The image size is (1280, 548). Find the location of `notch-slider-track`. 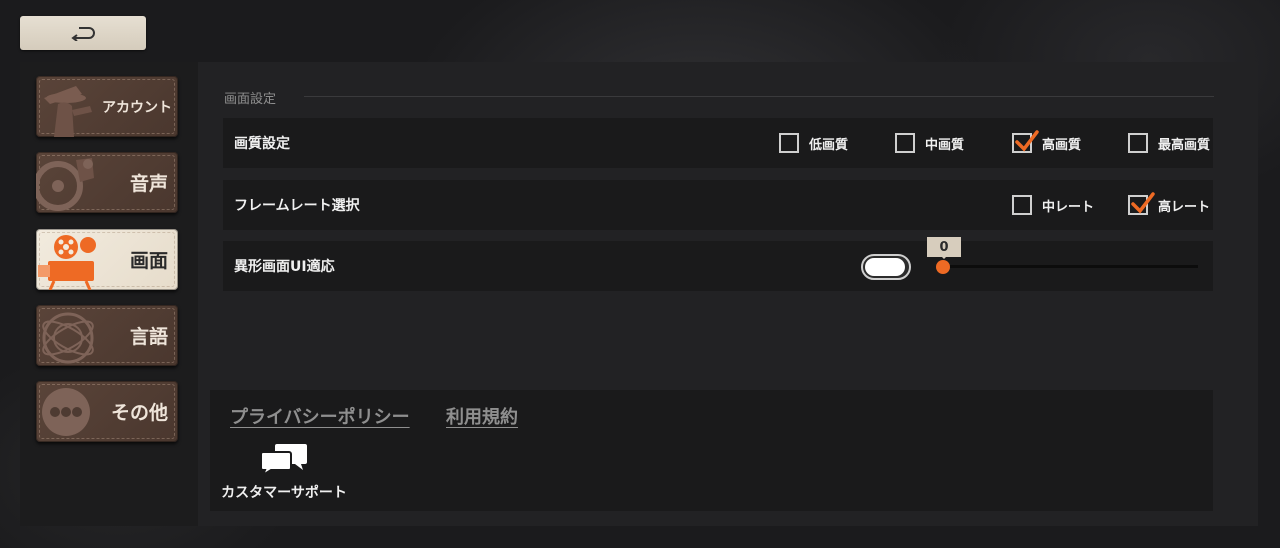

notch-slider-track is located at coordinates (1070, 266).